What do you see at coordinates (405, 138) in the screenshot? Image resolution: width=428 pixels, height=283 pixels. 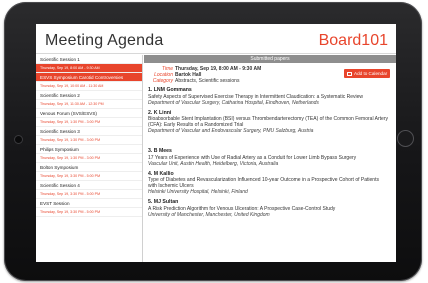 I see `home-button` at bounding box center [405, 138].